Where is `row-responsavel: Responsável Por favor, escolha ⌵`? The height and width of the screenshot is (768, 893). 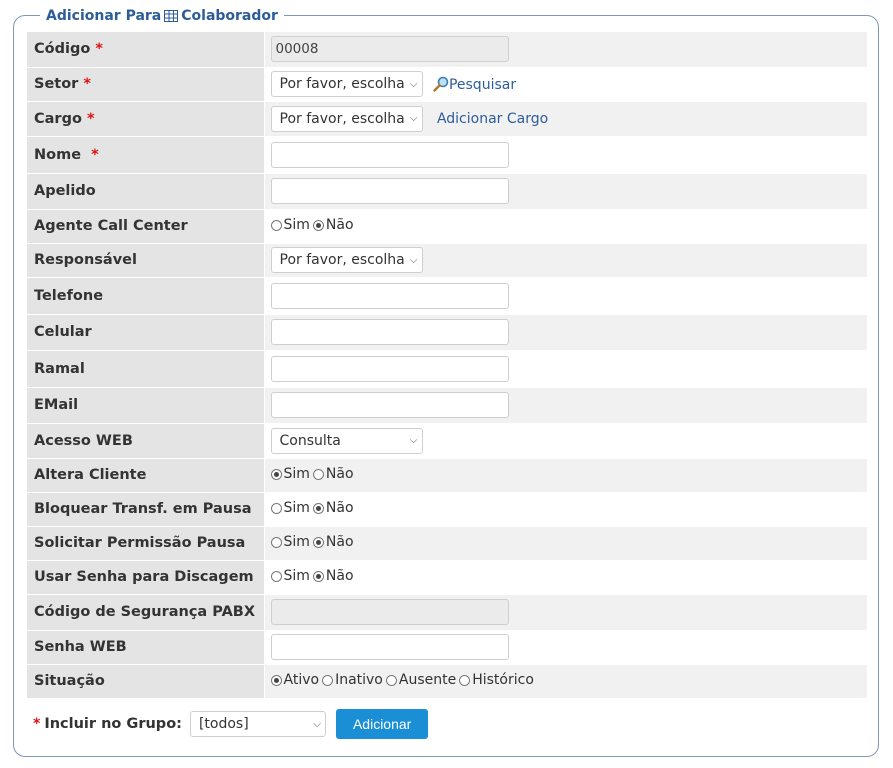 row-responsavel: Responsável Por favor, escolha ⌵ is located at coordinates (447, 260).